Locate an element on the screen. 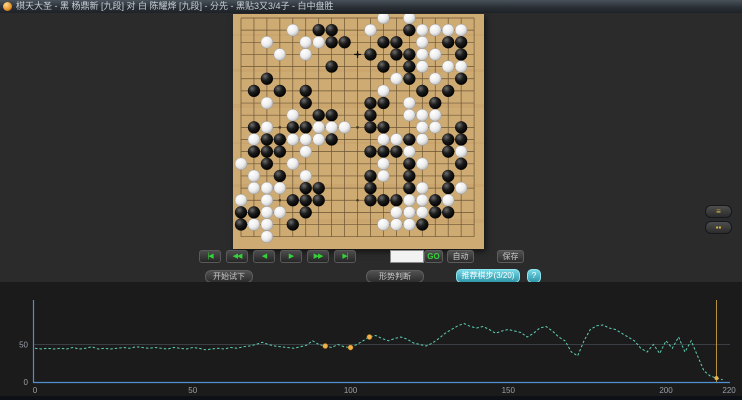 Image resolution: width=742 pixels, height=400 pixels. analysis-chart-button: ▪▪ is located at coordinates (718, 227).